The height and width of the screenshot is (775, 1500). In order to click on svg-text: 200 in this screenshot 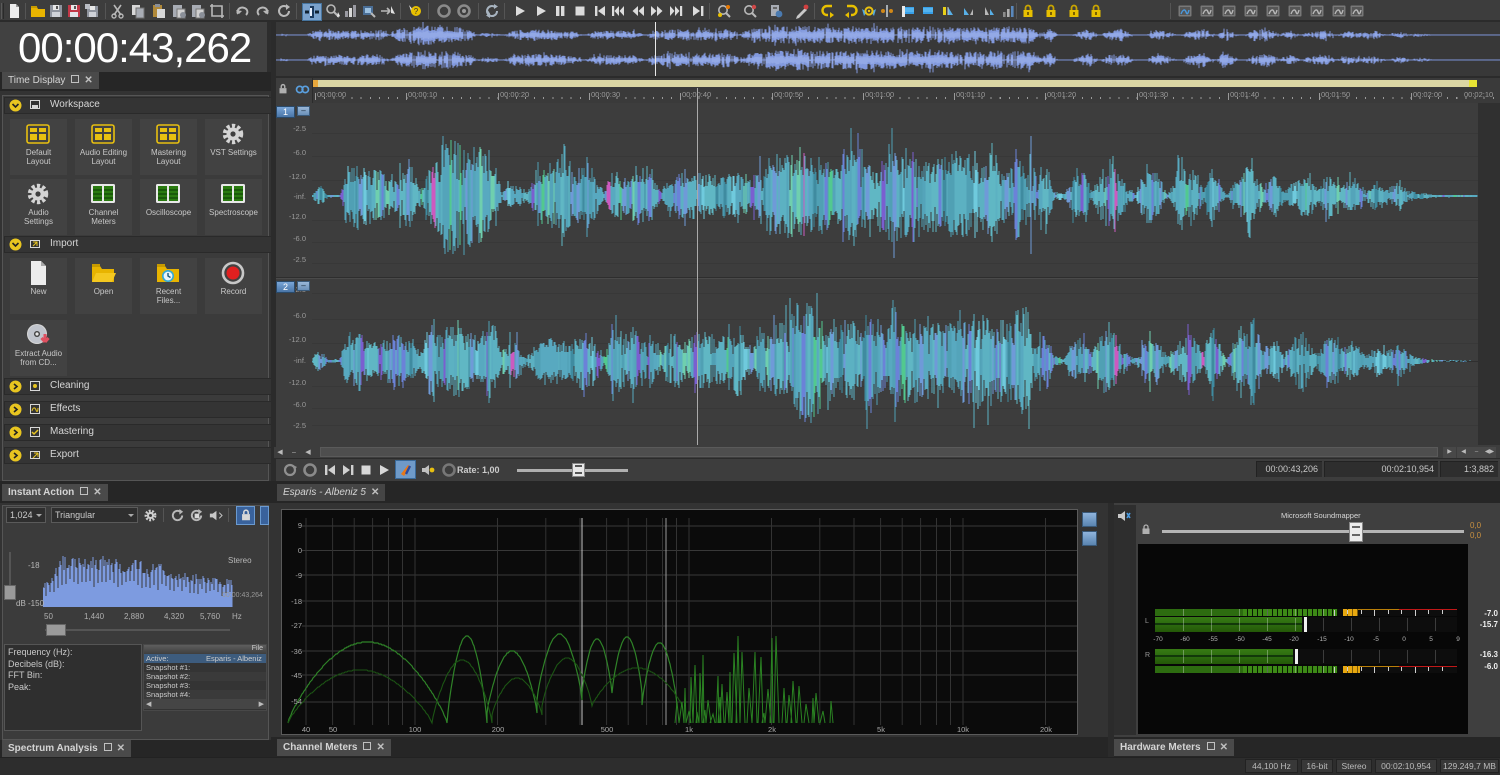, I will do `click(498, 729)`.